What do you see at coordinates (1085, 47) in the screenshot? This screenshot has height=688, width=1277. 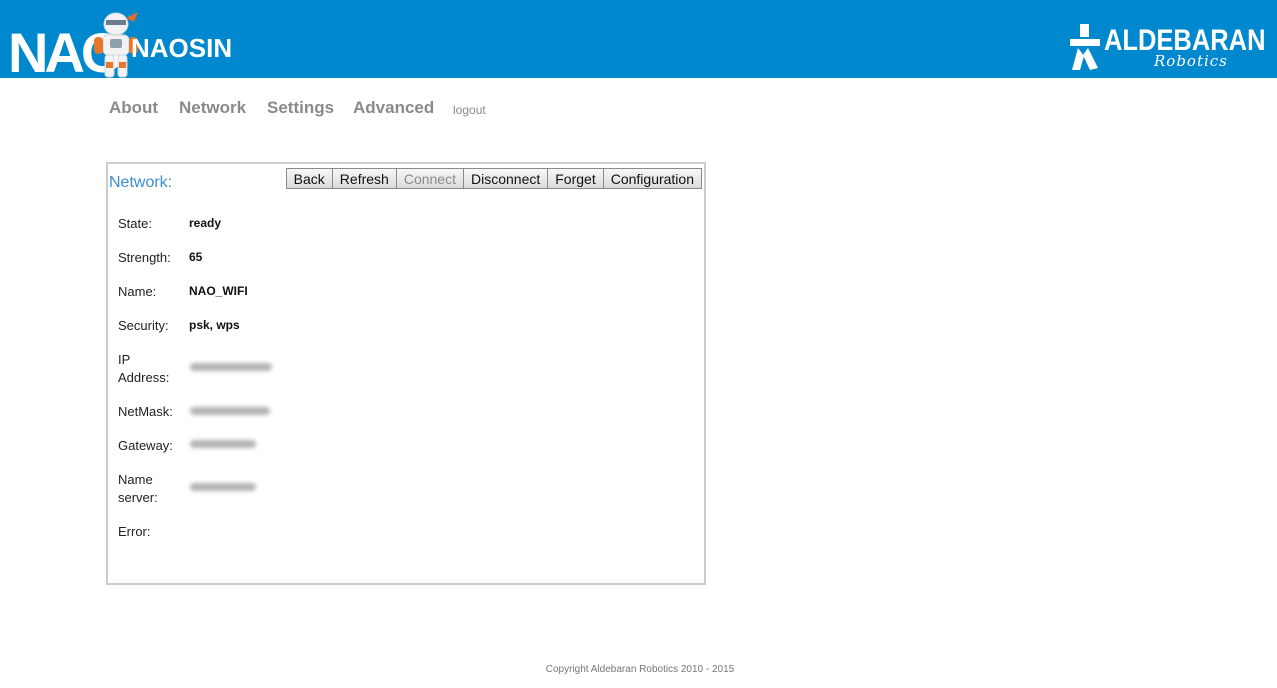 I see `aldebaran-mark-icon` at bounding box center [1085, 47].